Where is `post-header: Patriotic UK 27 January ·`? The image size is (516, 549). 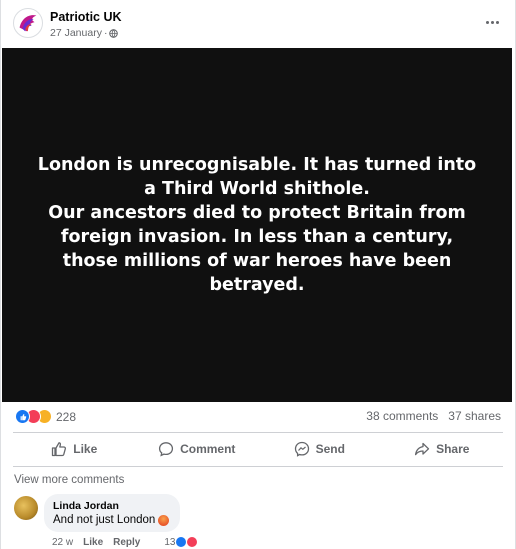
post-header: Patriotic UK 27 January · is located at coordinates (258, 26).